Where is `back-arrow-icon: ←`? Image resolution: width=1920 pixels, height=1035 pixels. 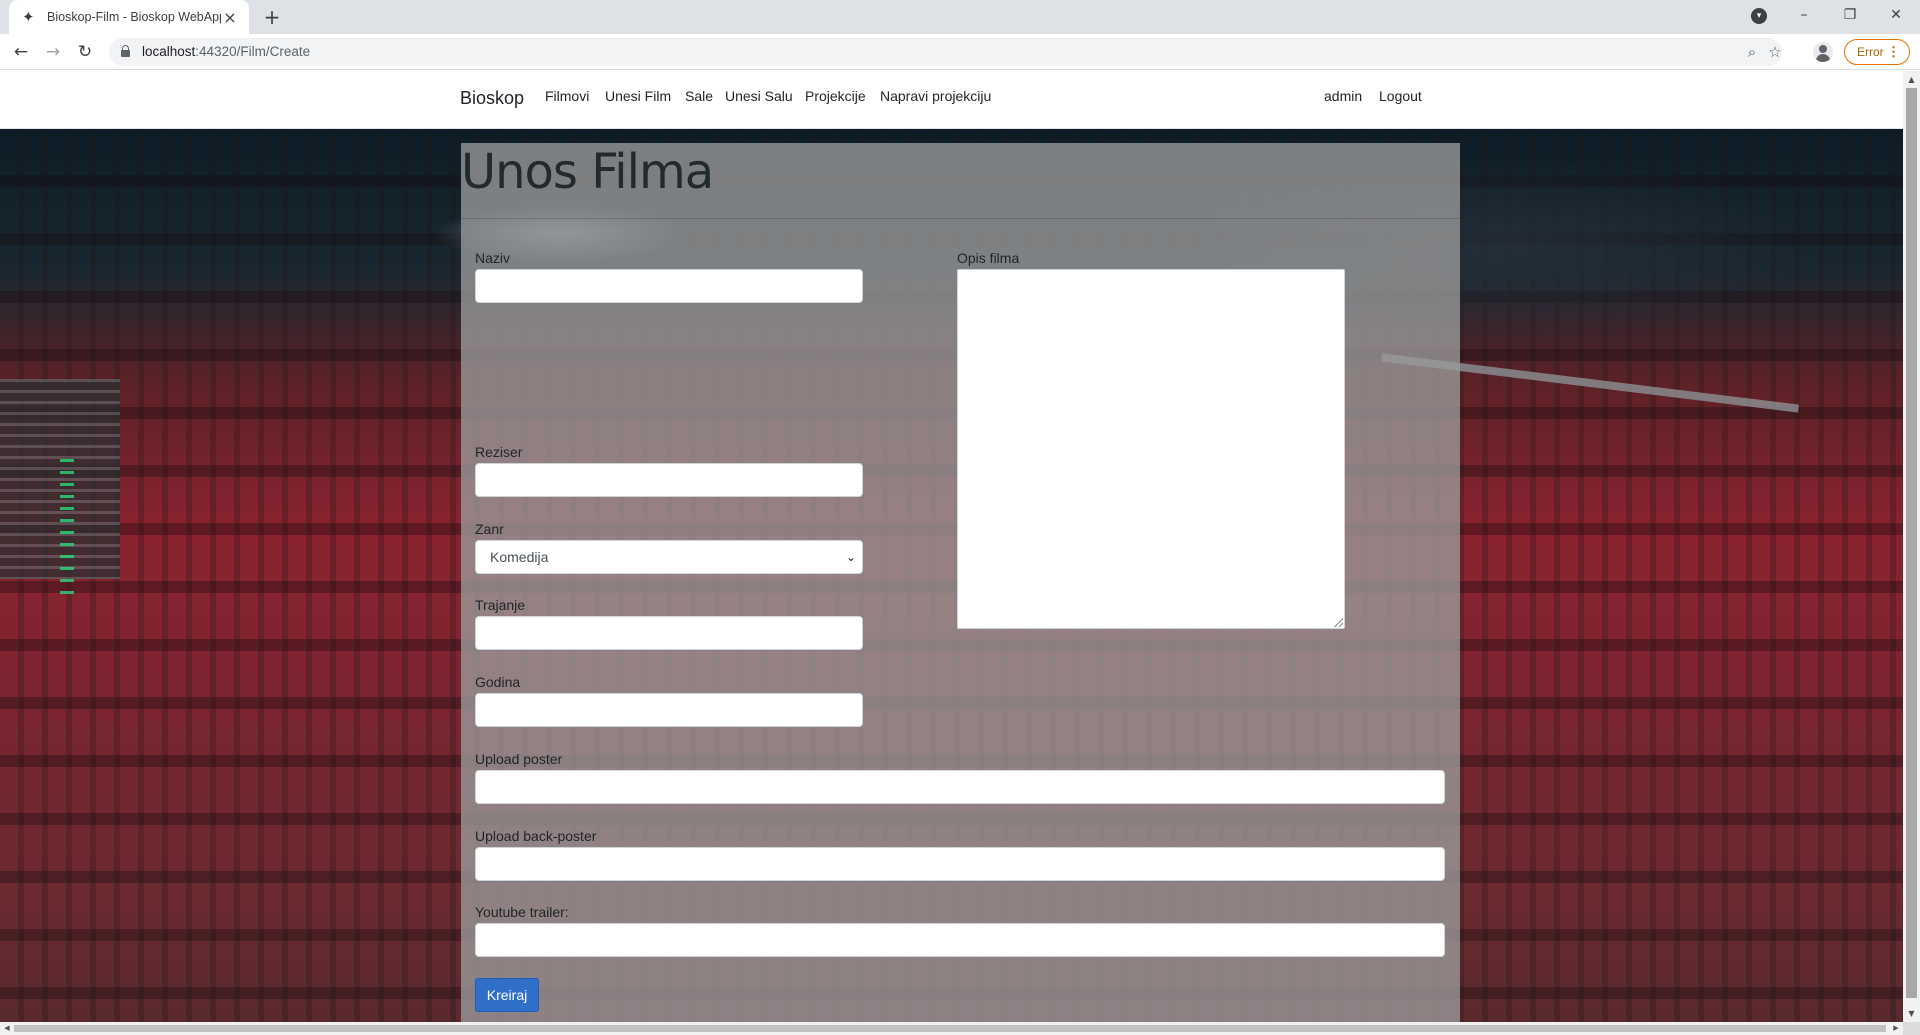 back-arrow-icon: ← is located at coordinates (21, 52).